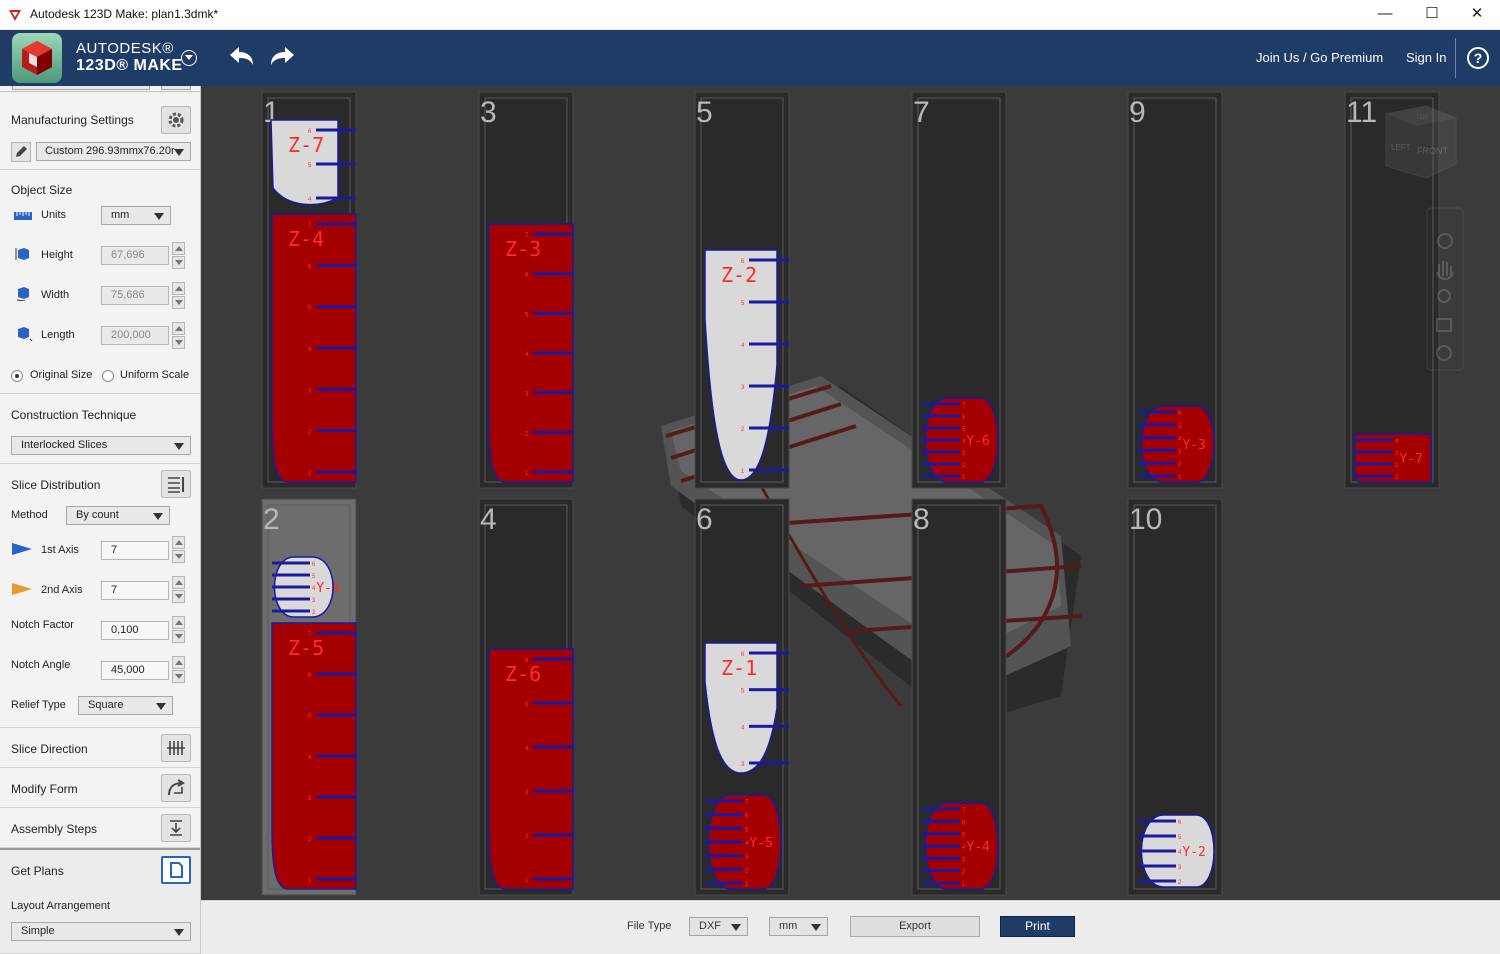 The image size is (1500, 954). Describe the element at coordinates (125, 705) in the screenshot. I see `relief-type-dropdown: Square` at that location.